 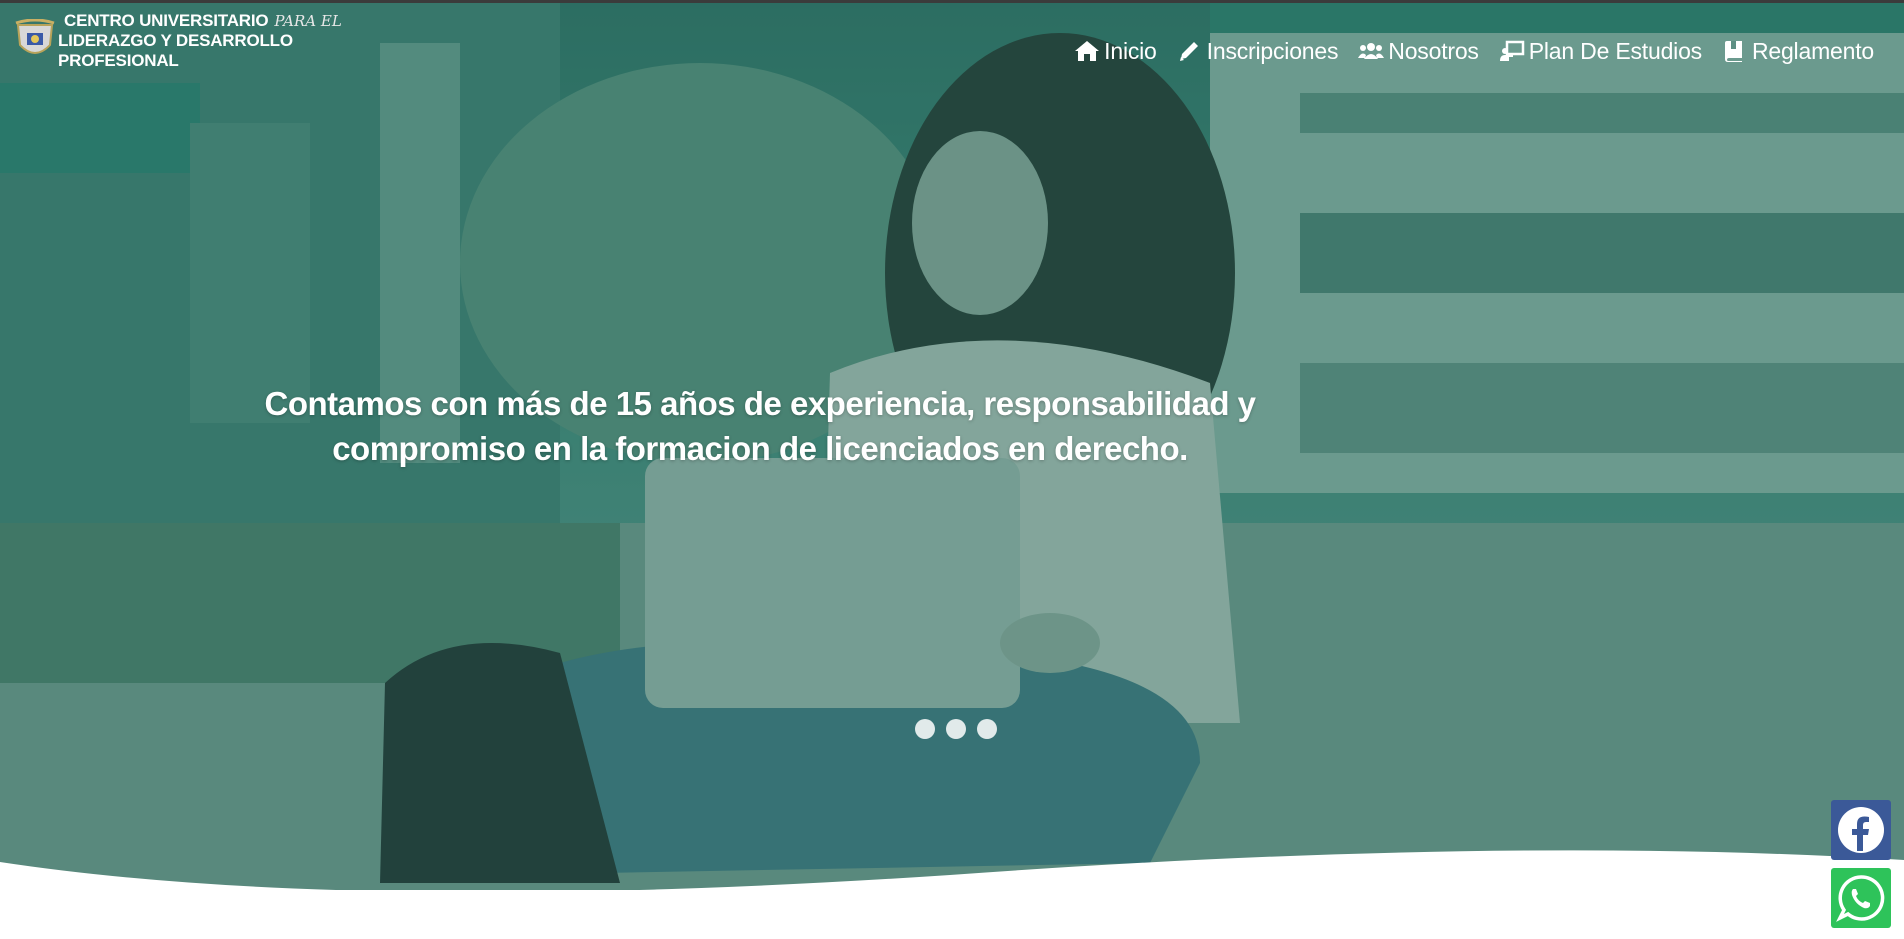 I want to click on nav-label-plan-de-estudios: Plan De Estudios, so click(x=1615, y=50).